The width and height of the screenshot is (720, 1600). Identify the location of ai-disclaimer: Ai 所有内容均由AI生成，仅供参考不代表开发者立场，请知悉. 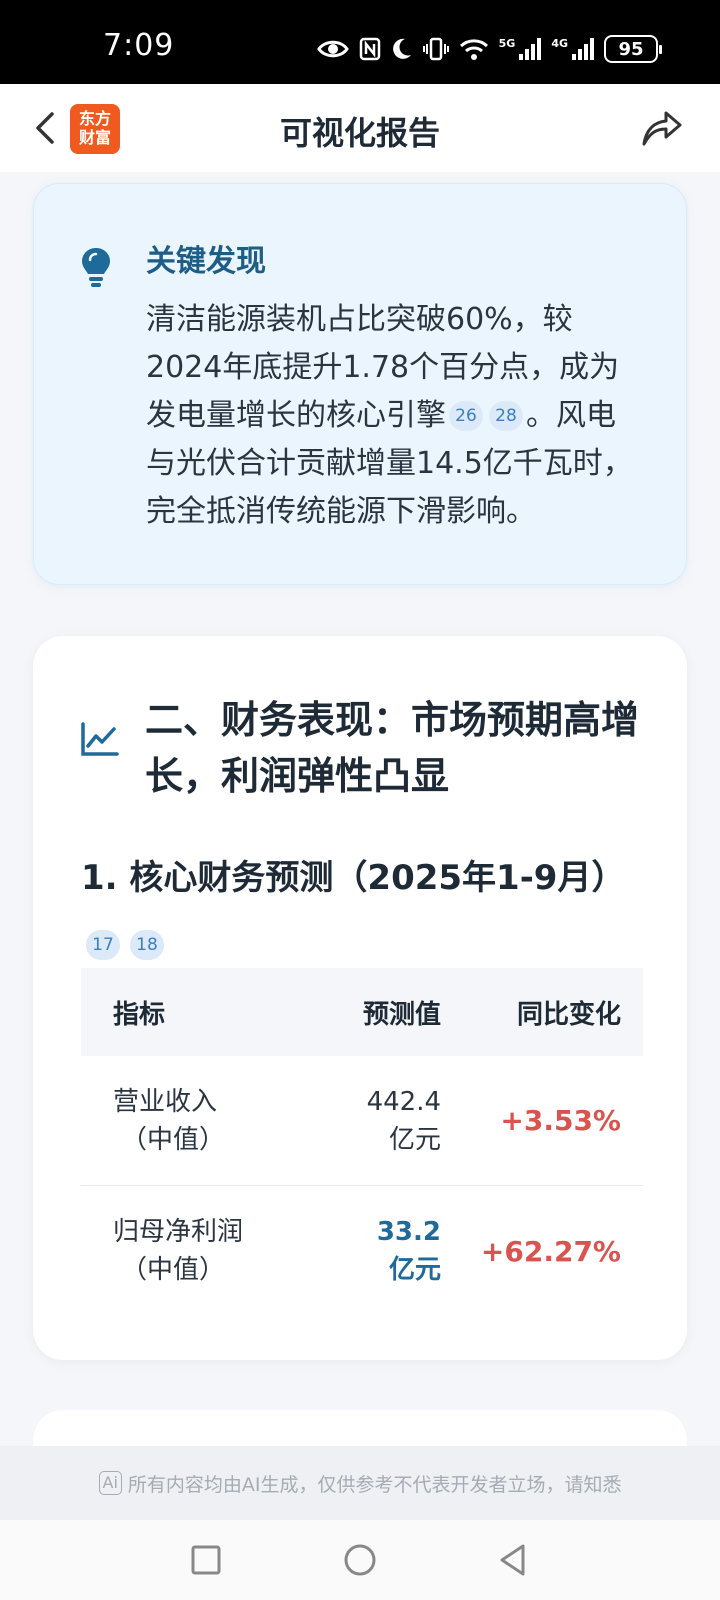
(360, 1483).